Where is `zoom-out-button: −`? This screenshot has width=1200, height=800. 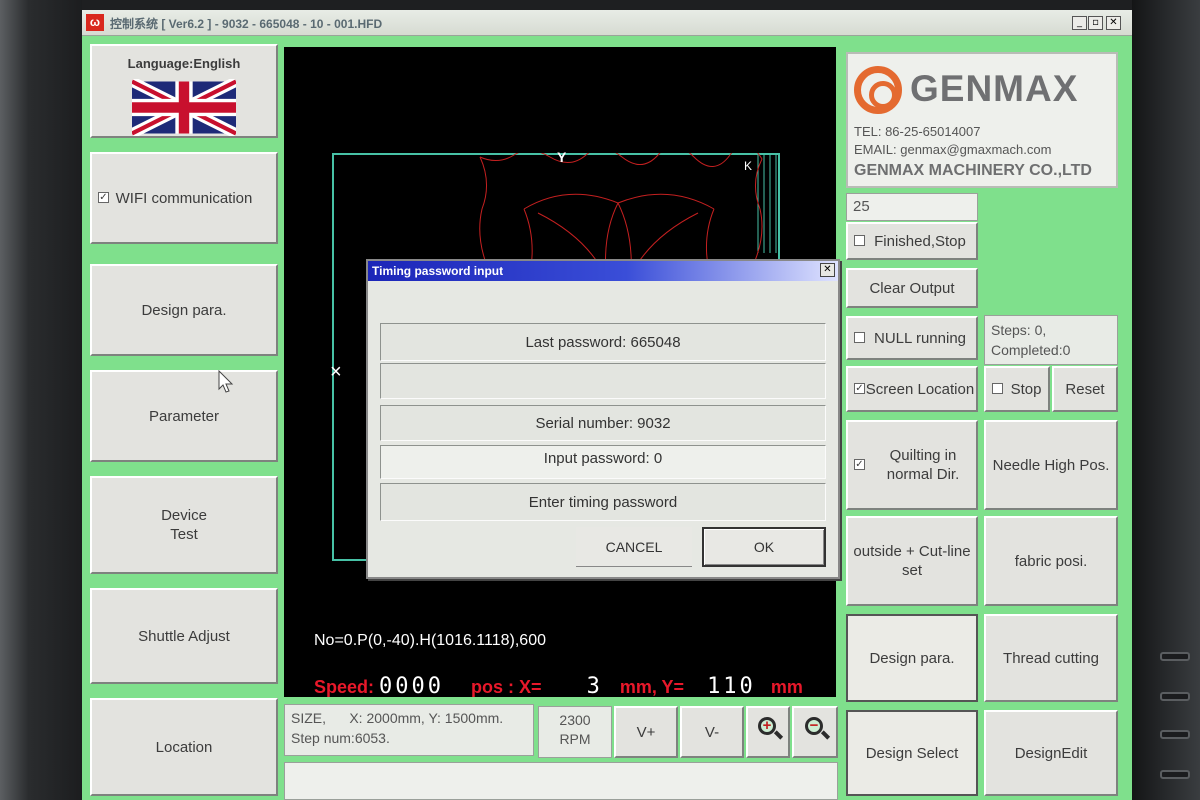 zoom-out-button: − is located at coordinates (815, 732).